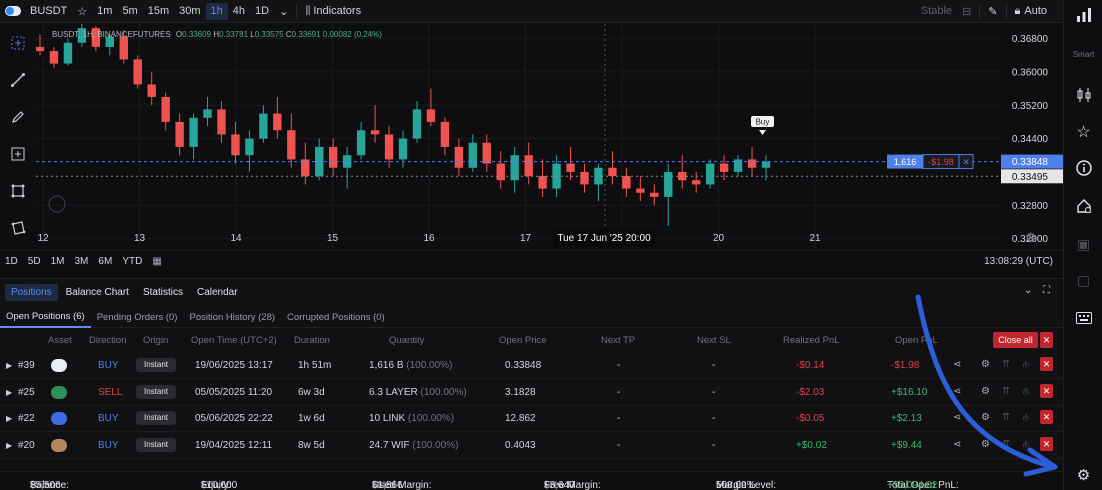 Image resolution: width=1102 pixels, height=490 pixels. What do you see at coordinates (1046, 290) in the screenshot?
I see `expand-icon: ⛶` at bounding box center [1046, 290].